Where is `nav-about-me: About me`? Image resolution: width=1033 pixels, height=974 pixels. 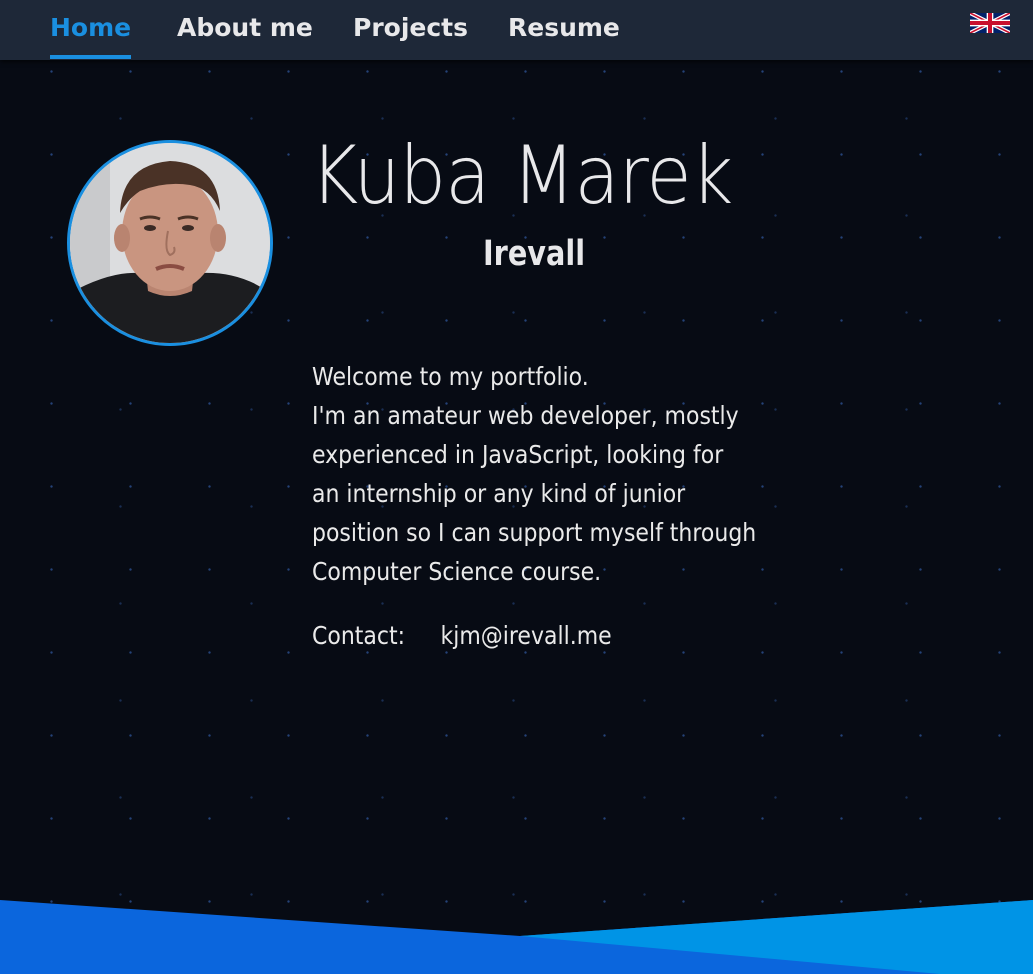
nav-about-me: About me is located at coordinates (245, 30).